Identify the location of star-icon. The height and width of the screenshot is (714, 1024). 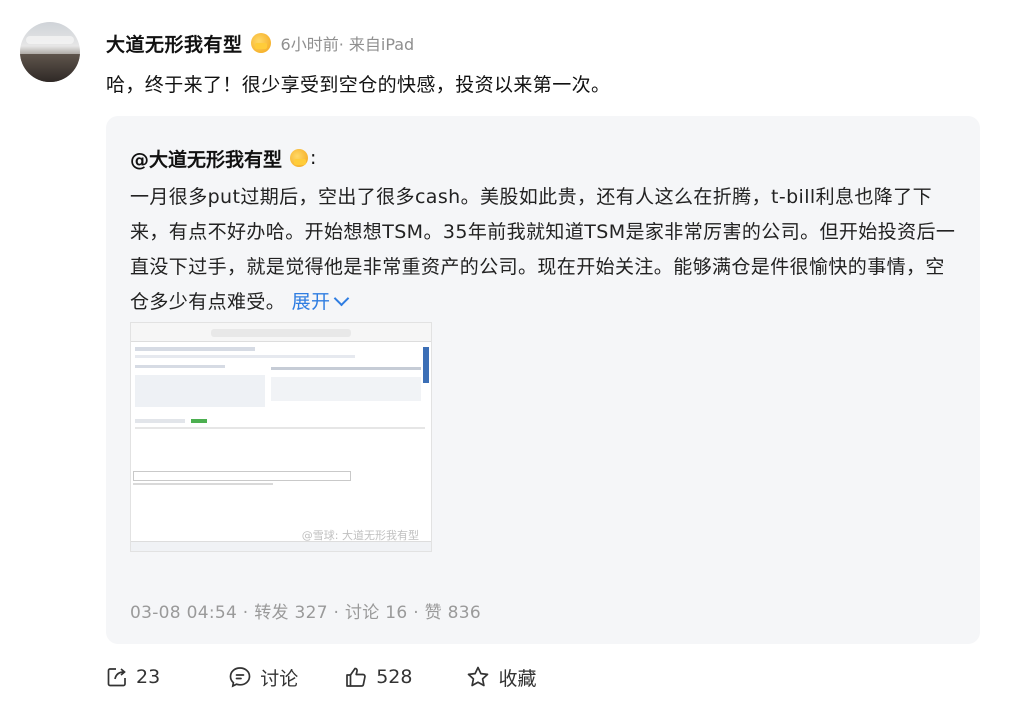
(478, 676).